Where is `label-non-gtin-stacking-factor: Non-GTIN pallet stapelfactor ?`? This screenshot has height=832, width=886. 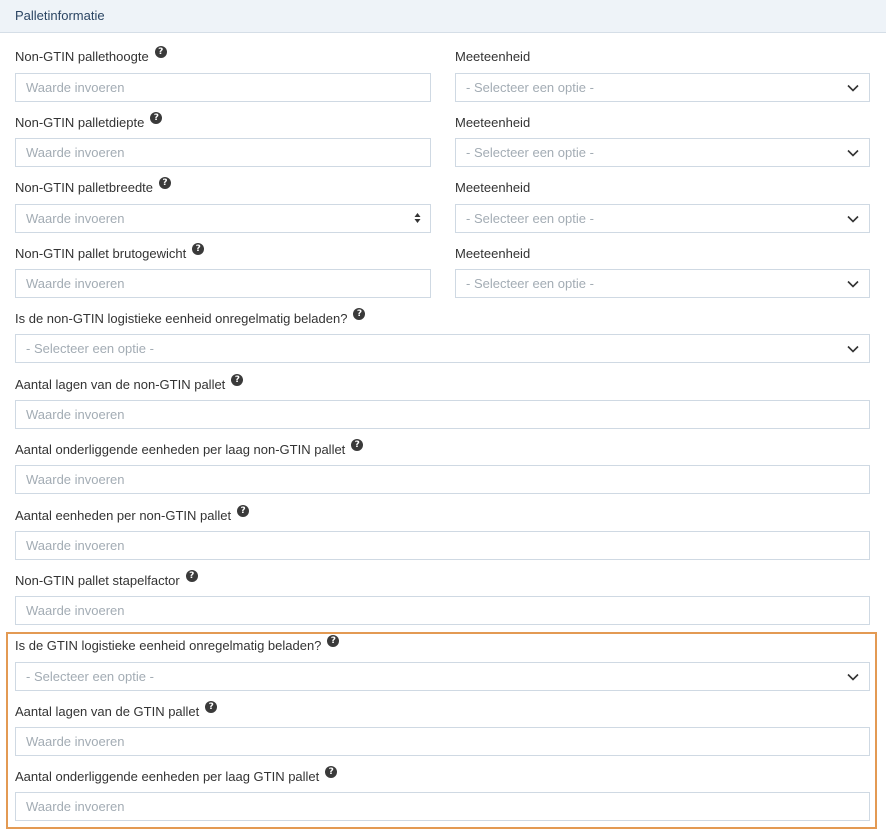 label-non-gtin-stacking-factor: Non-GTIN pallet stapelfactor ? is located at coordinates (106, 579).